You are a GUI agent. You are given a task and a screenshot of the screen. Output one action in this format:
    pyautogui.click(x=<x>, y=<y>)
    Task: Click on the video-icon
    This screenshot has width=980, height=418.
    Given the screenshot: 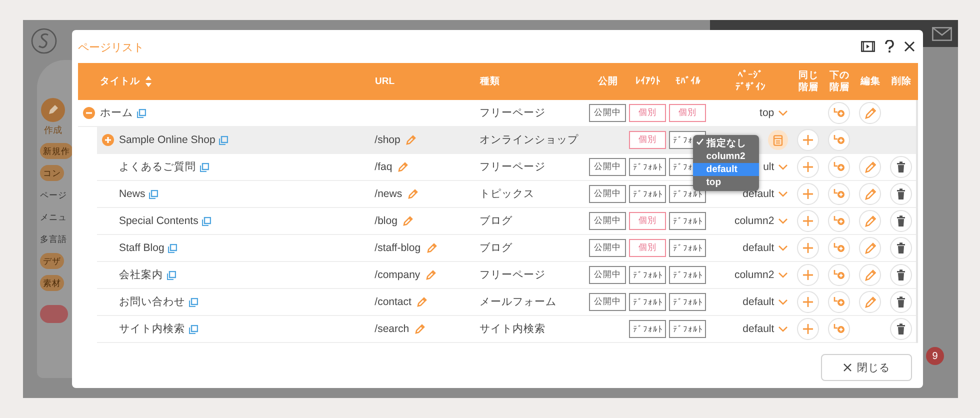 What is the action you would take?
    pyautogui.click(x=868, y=46)
    